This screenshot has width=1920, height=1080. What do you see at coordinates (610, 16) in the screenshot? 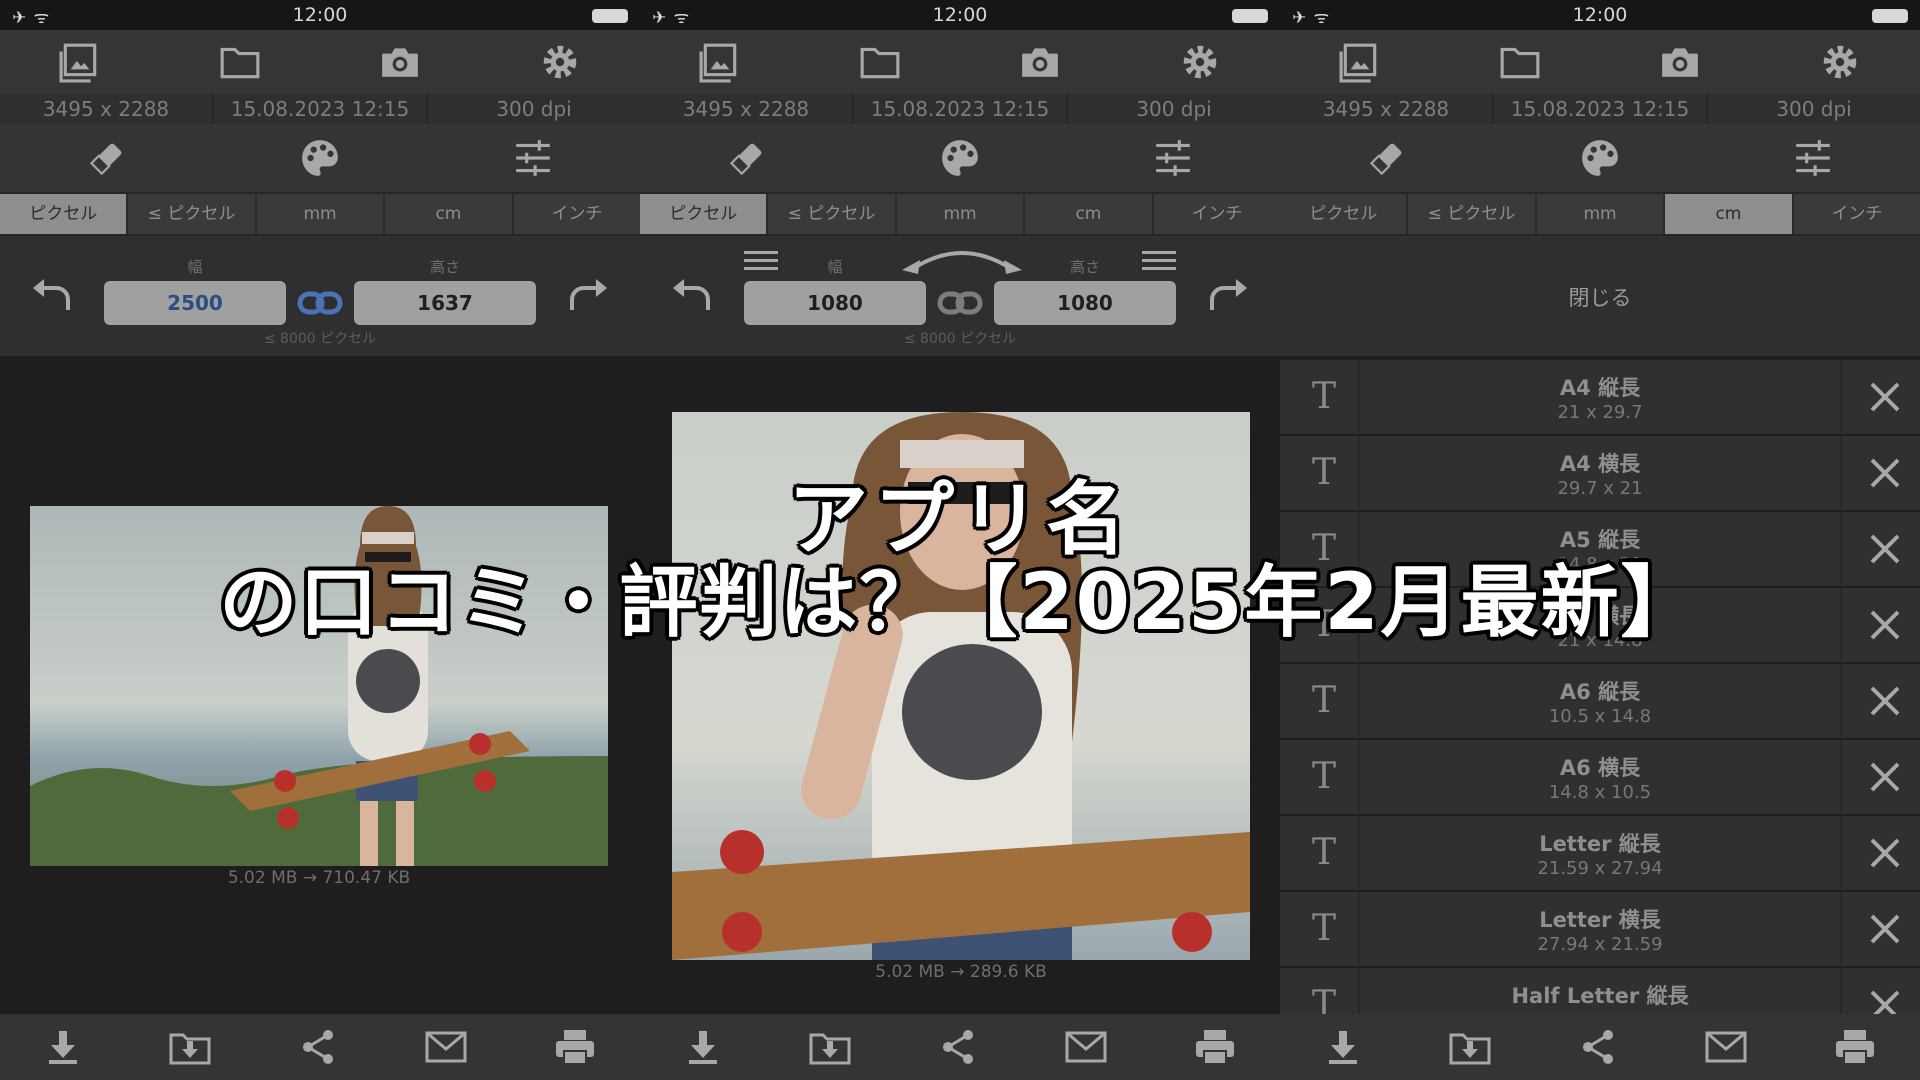
I see `battery-icon` at bounding box center [610, 16].